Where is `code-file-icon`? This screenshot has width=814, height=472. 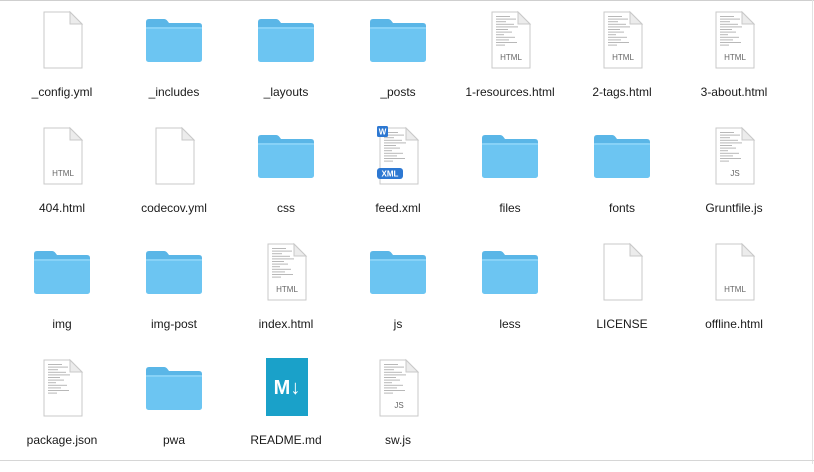 code-file-icon is located at coordinates (62, 388).